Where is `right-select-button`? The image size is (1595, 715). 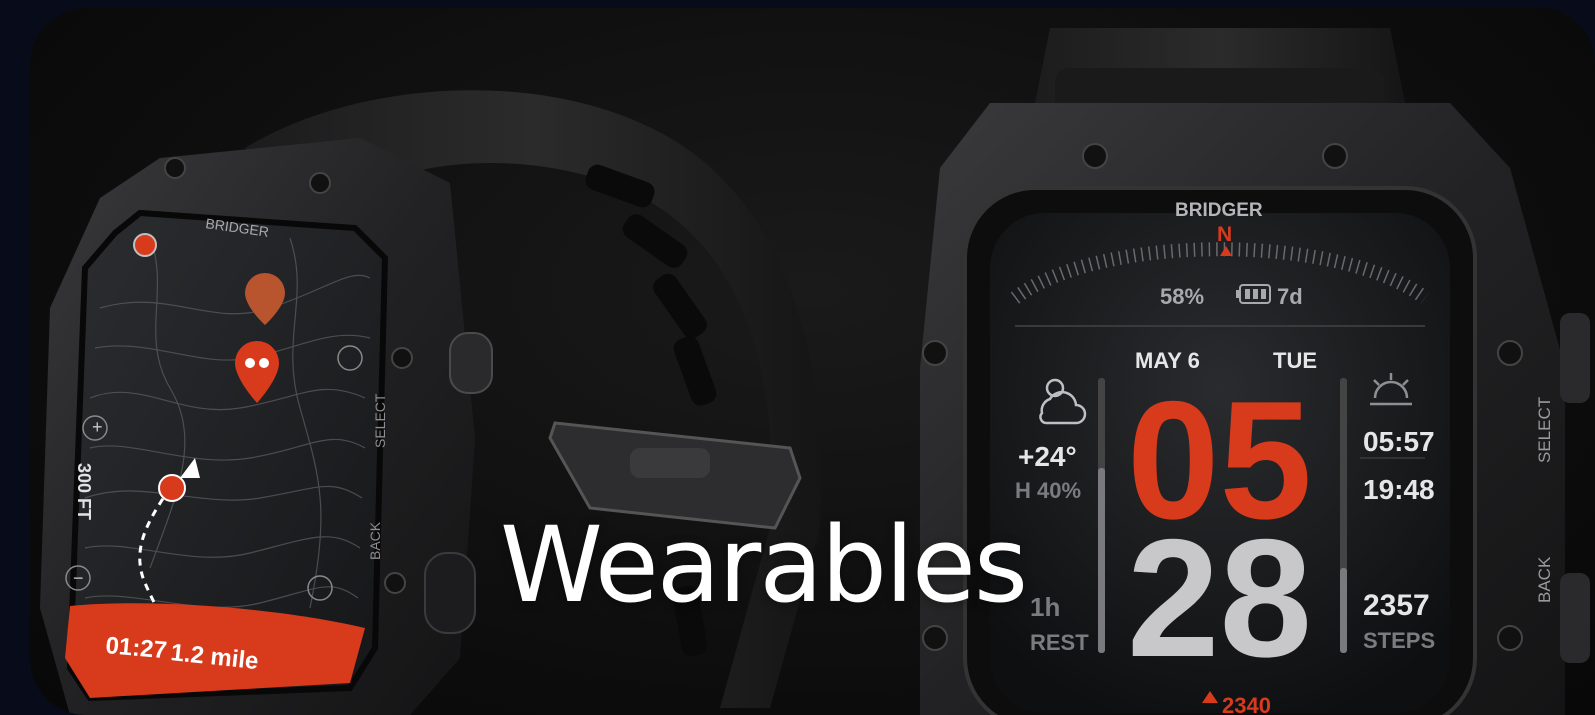
right-select-button is located at coordinates (1575, 358).